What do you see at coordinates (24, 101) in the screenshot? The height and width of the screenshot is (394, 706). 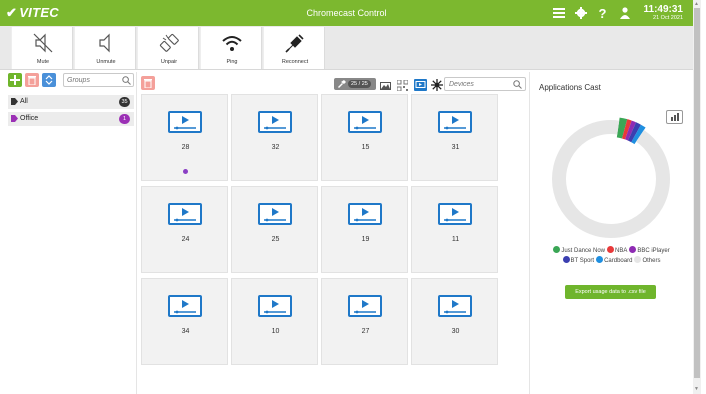 I see `group-name: All` at bounding box center [24, 101].